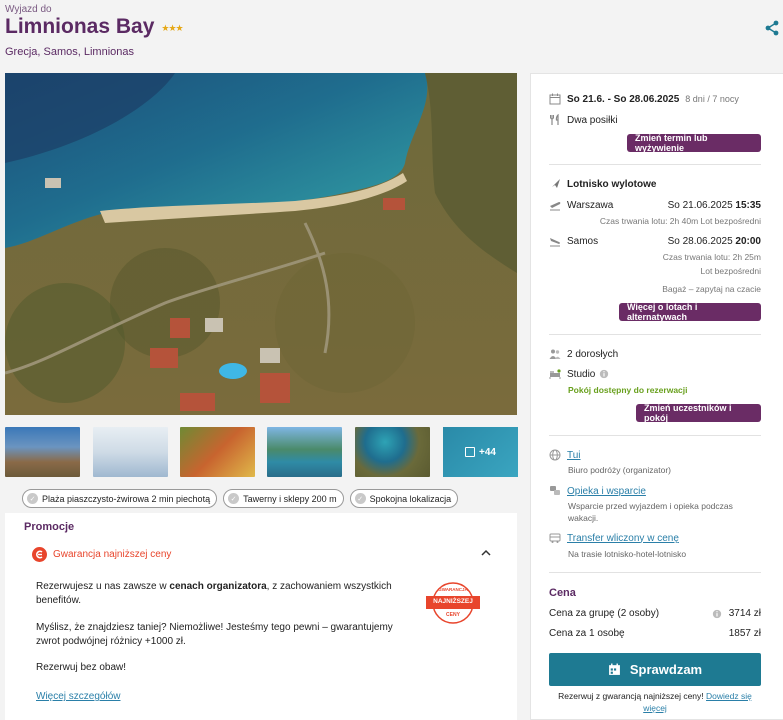  I want to click on outbound-flight-row: Warszawa, so click(581, 205).